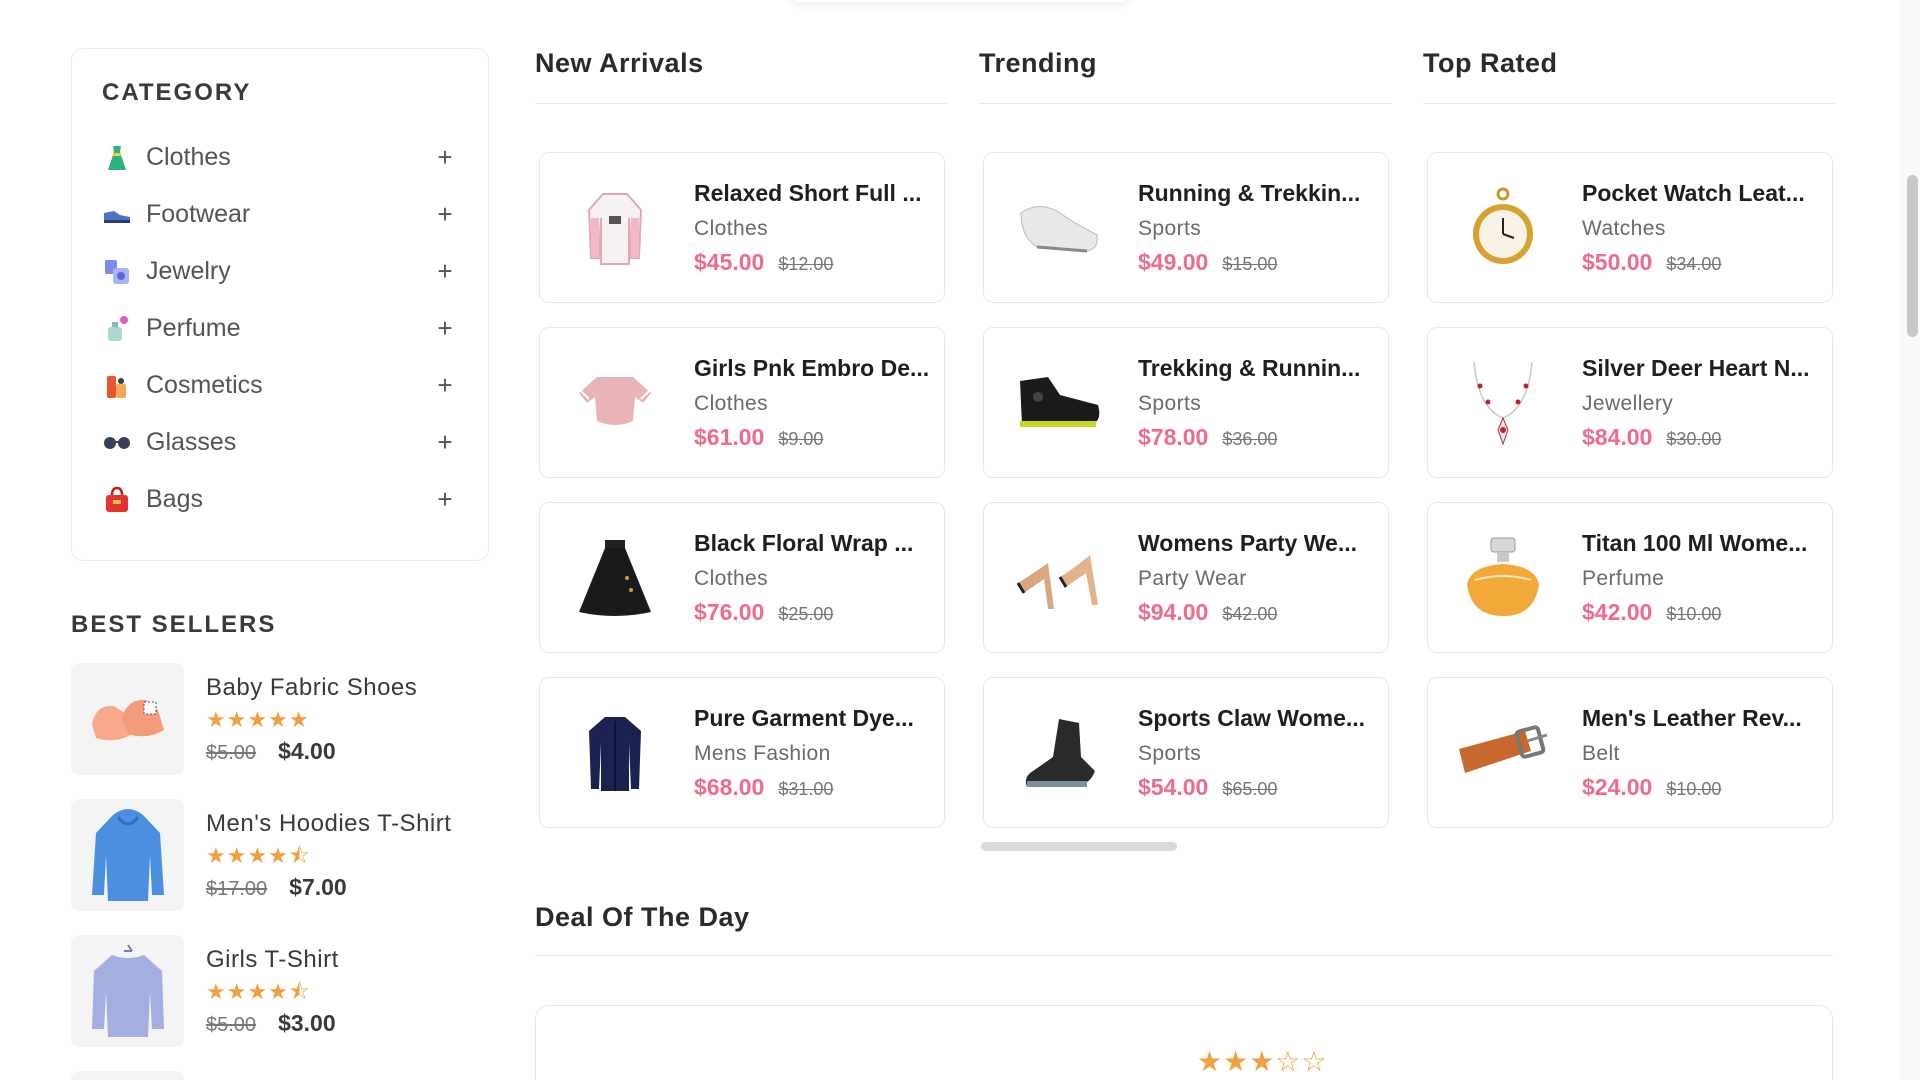  I want to click on column-title: New Arrivals, so click(741, 76).